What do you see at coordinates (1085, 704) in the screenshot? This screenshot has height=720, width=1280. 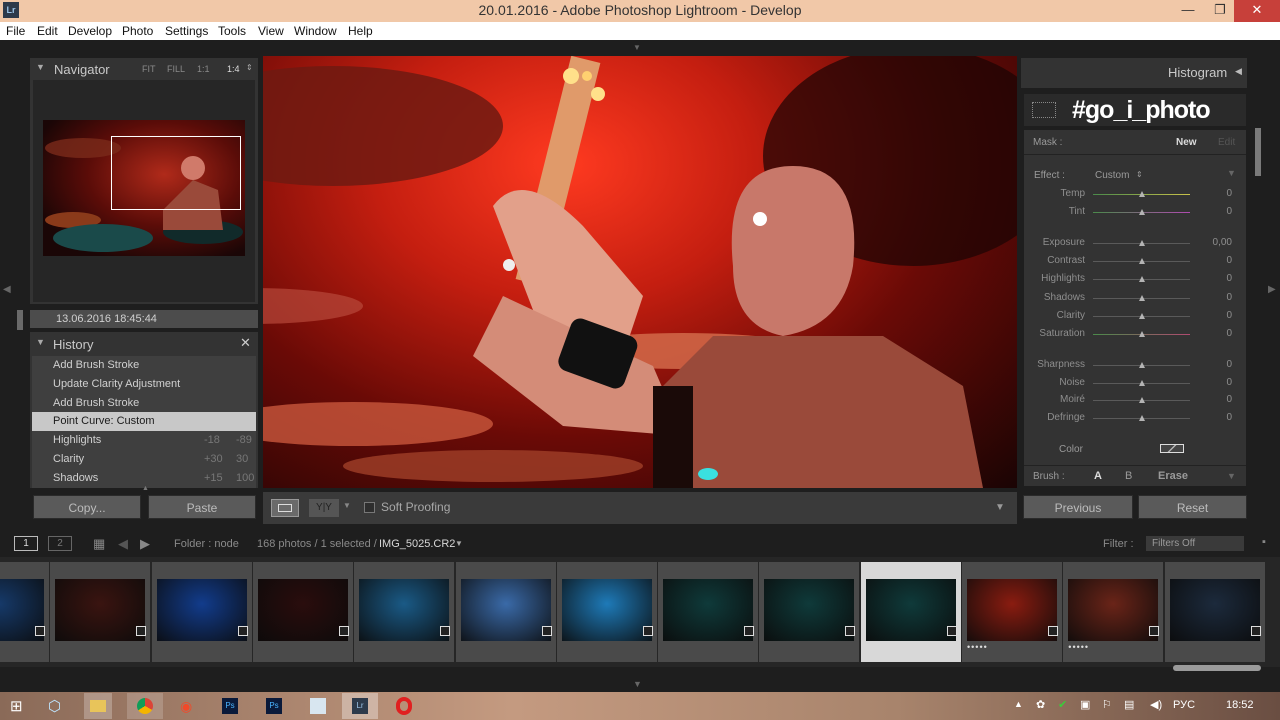 I see `tray-icon-3: ▣` at bounding box center [1085, 704].